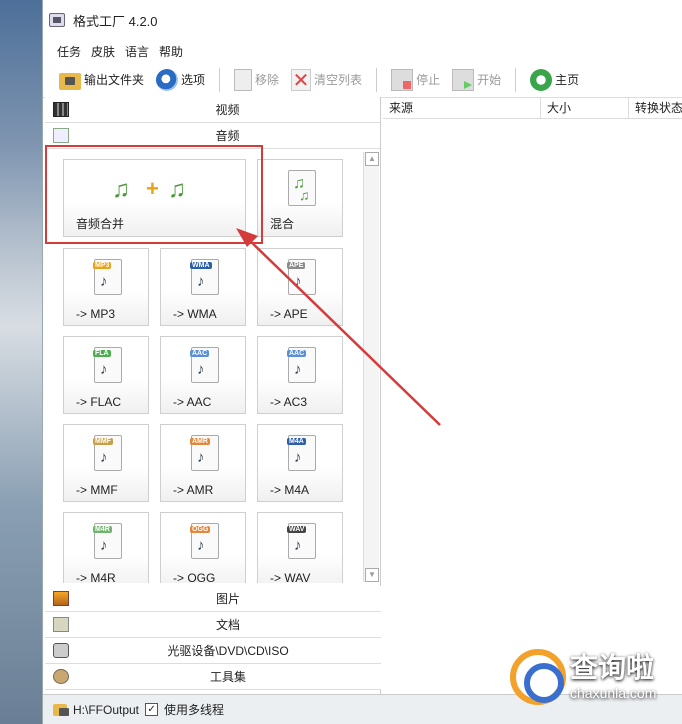 The width and height of the screenshot is (682, 724). I want to click on audio-tile-label: -> AMR, so click(193, 490).